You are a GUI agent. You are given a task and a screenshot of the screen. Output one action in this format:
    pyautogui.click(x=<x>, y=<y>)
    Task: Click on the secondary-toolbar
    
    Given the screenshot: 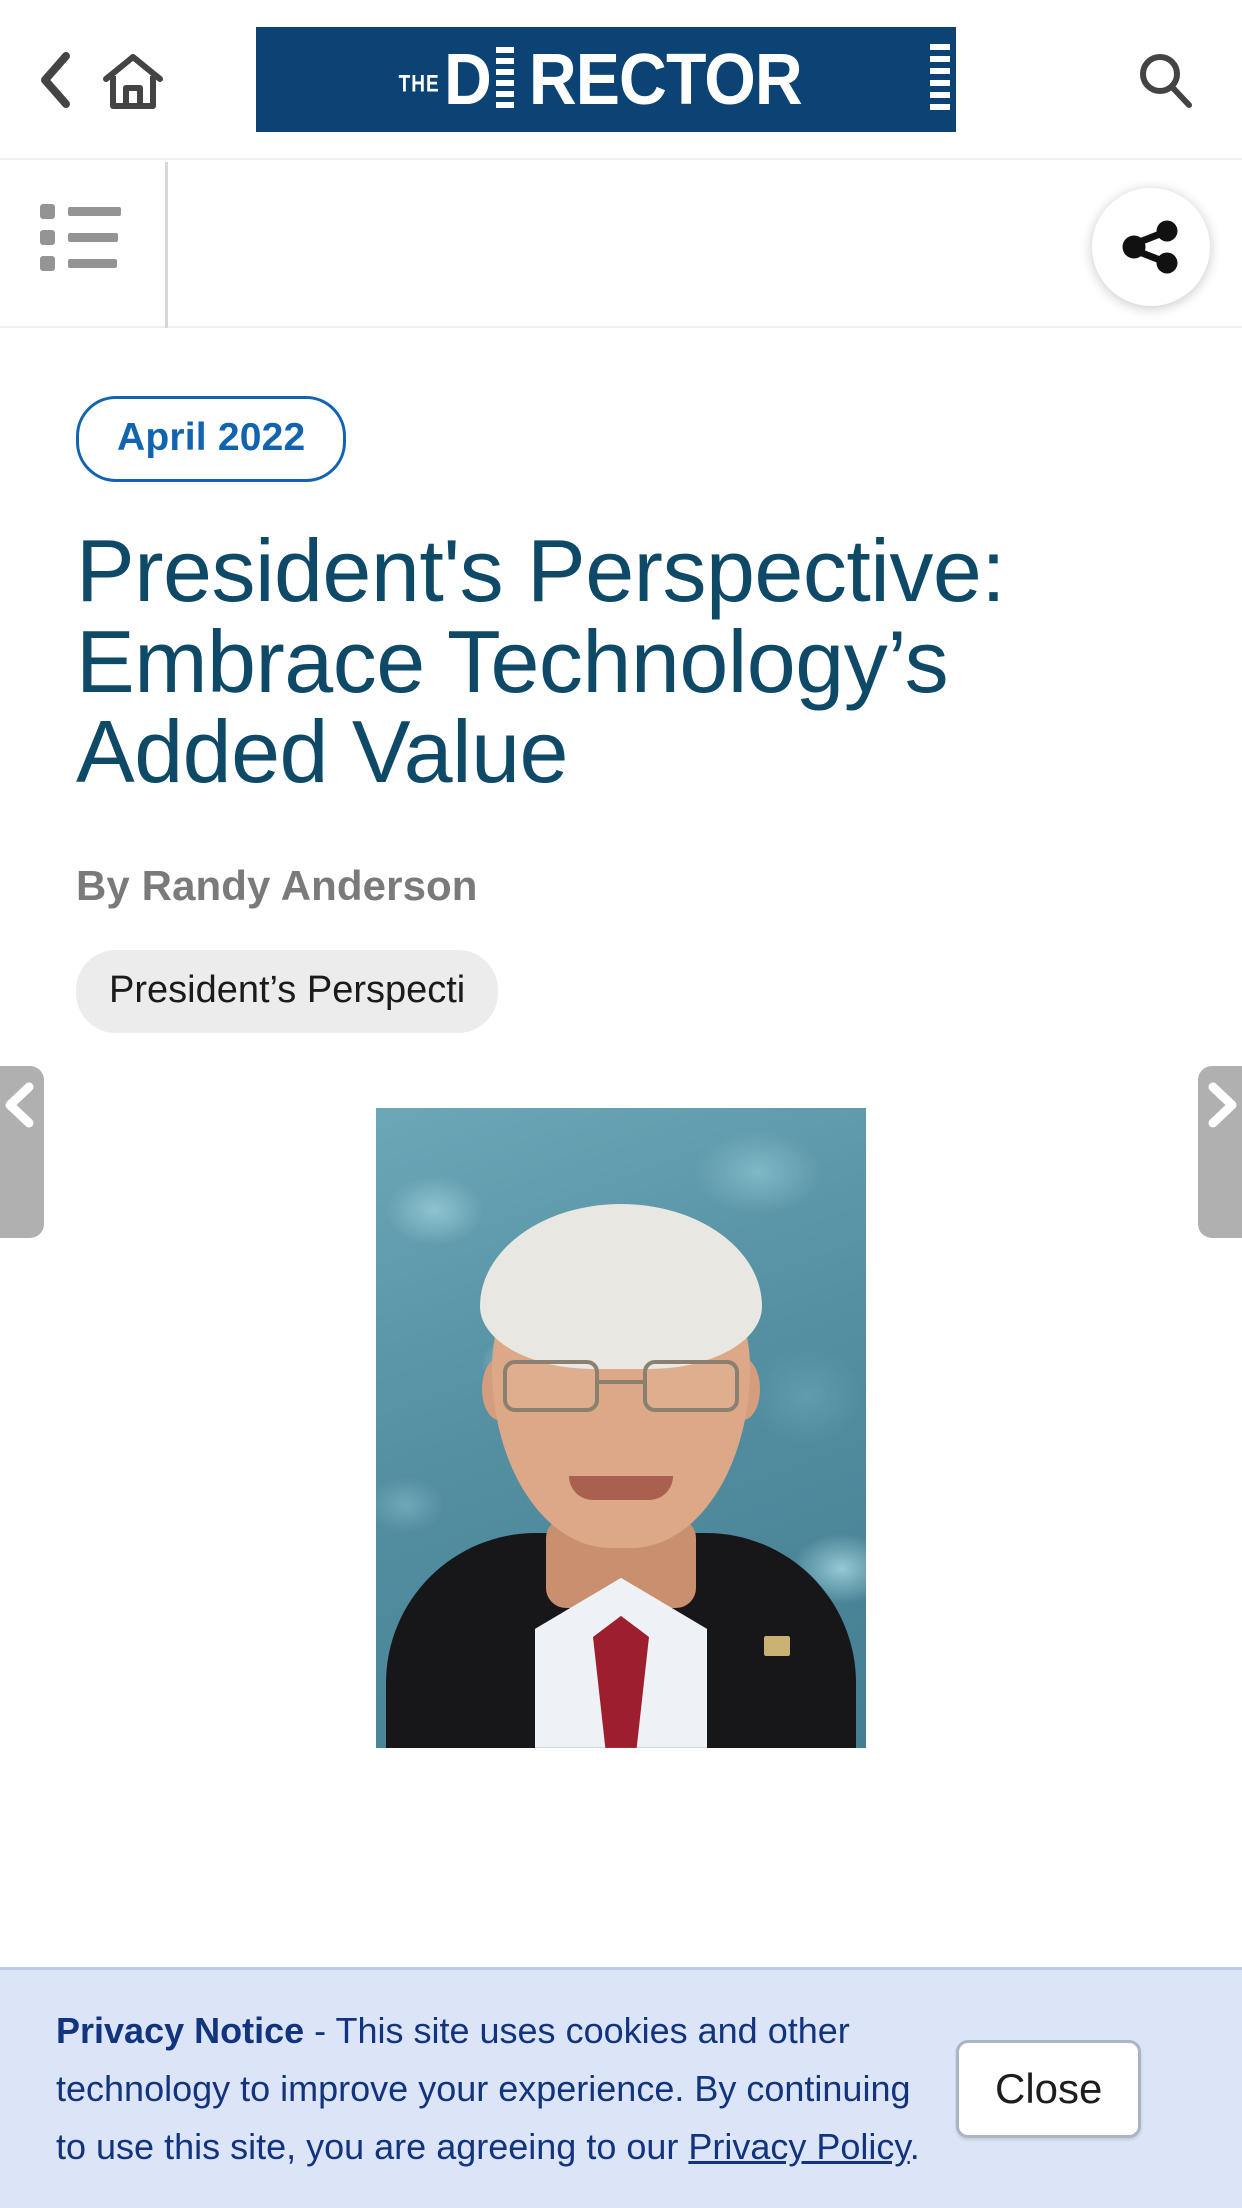 What is the action you would take?
    pyautogui.click(x=621, y=245)
    